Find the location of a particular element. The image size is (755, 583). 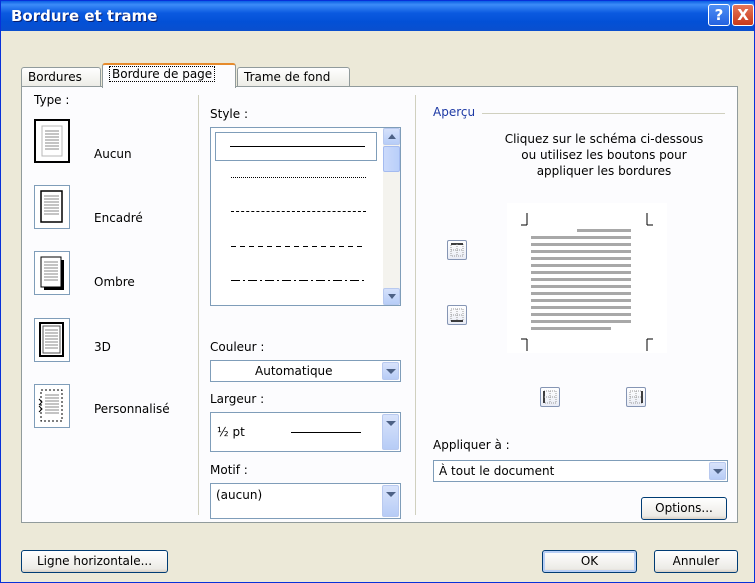

setting-custom-label: Personnalisé is located at coordinates (132, 409).